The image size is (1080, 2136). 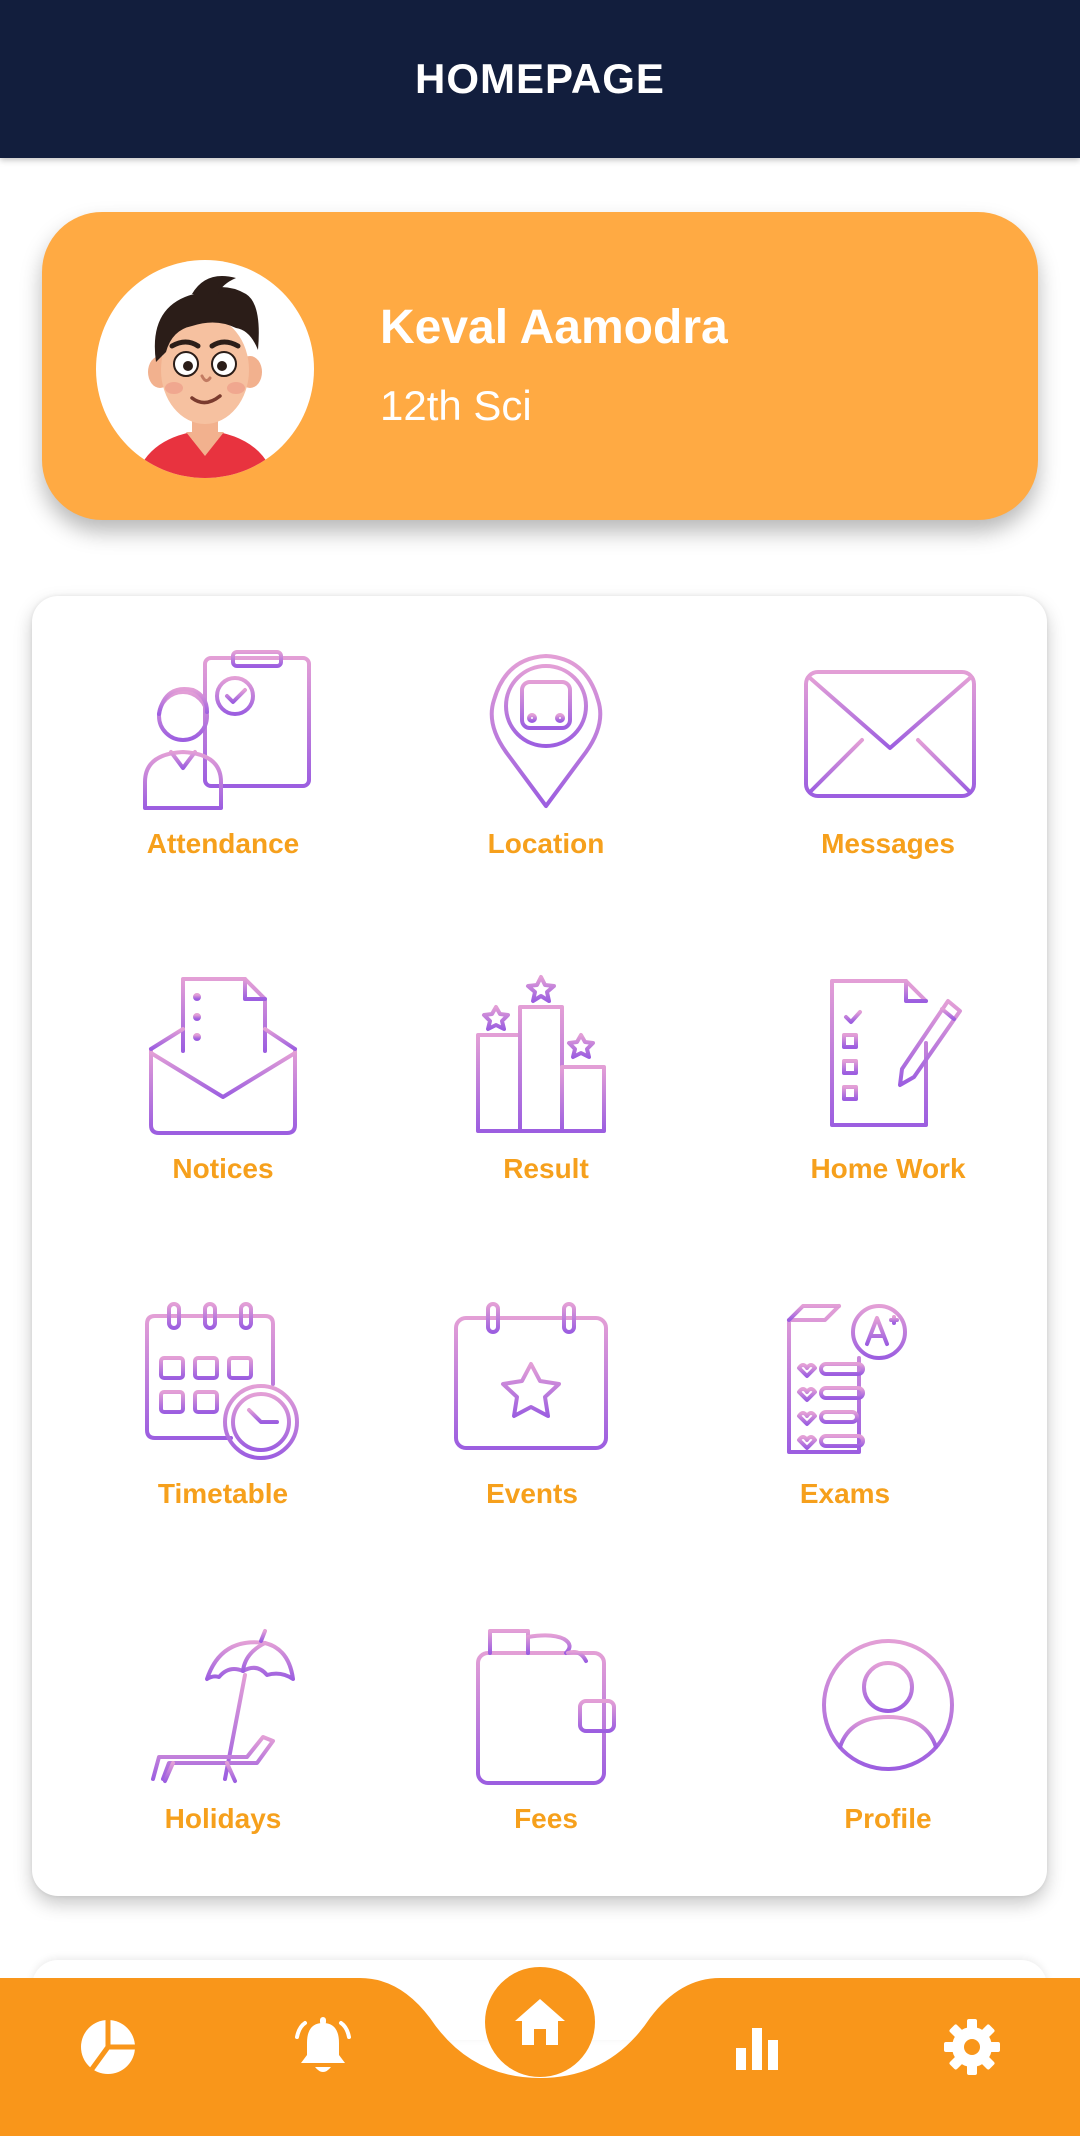 I want to click on bar-chart-icon, so click(x=757, y=2049).